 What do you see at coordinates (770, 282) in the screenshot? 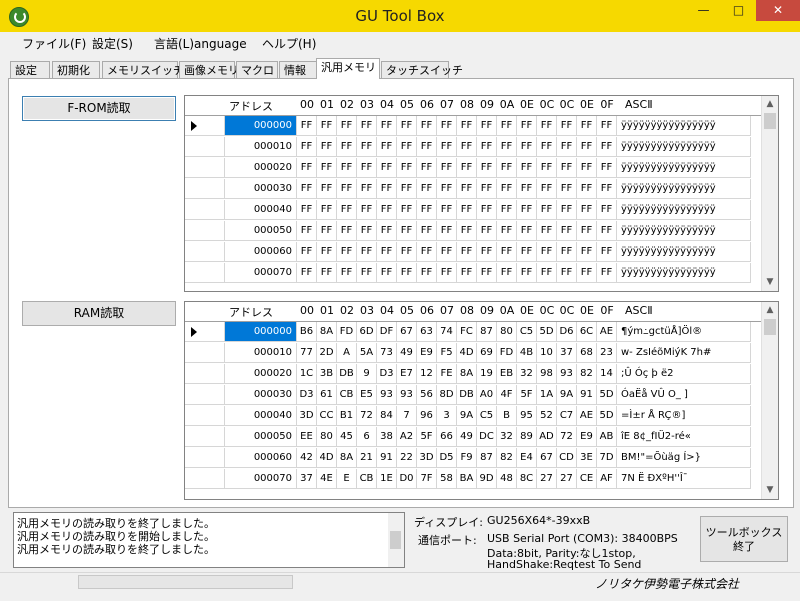
I see `scroll-down-icon: ▼` at bounding box center [770, 282].